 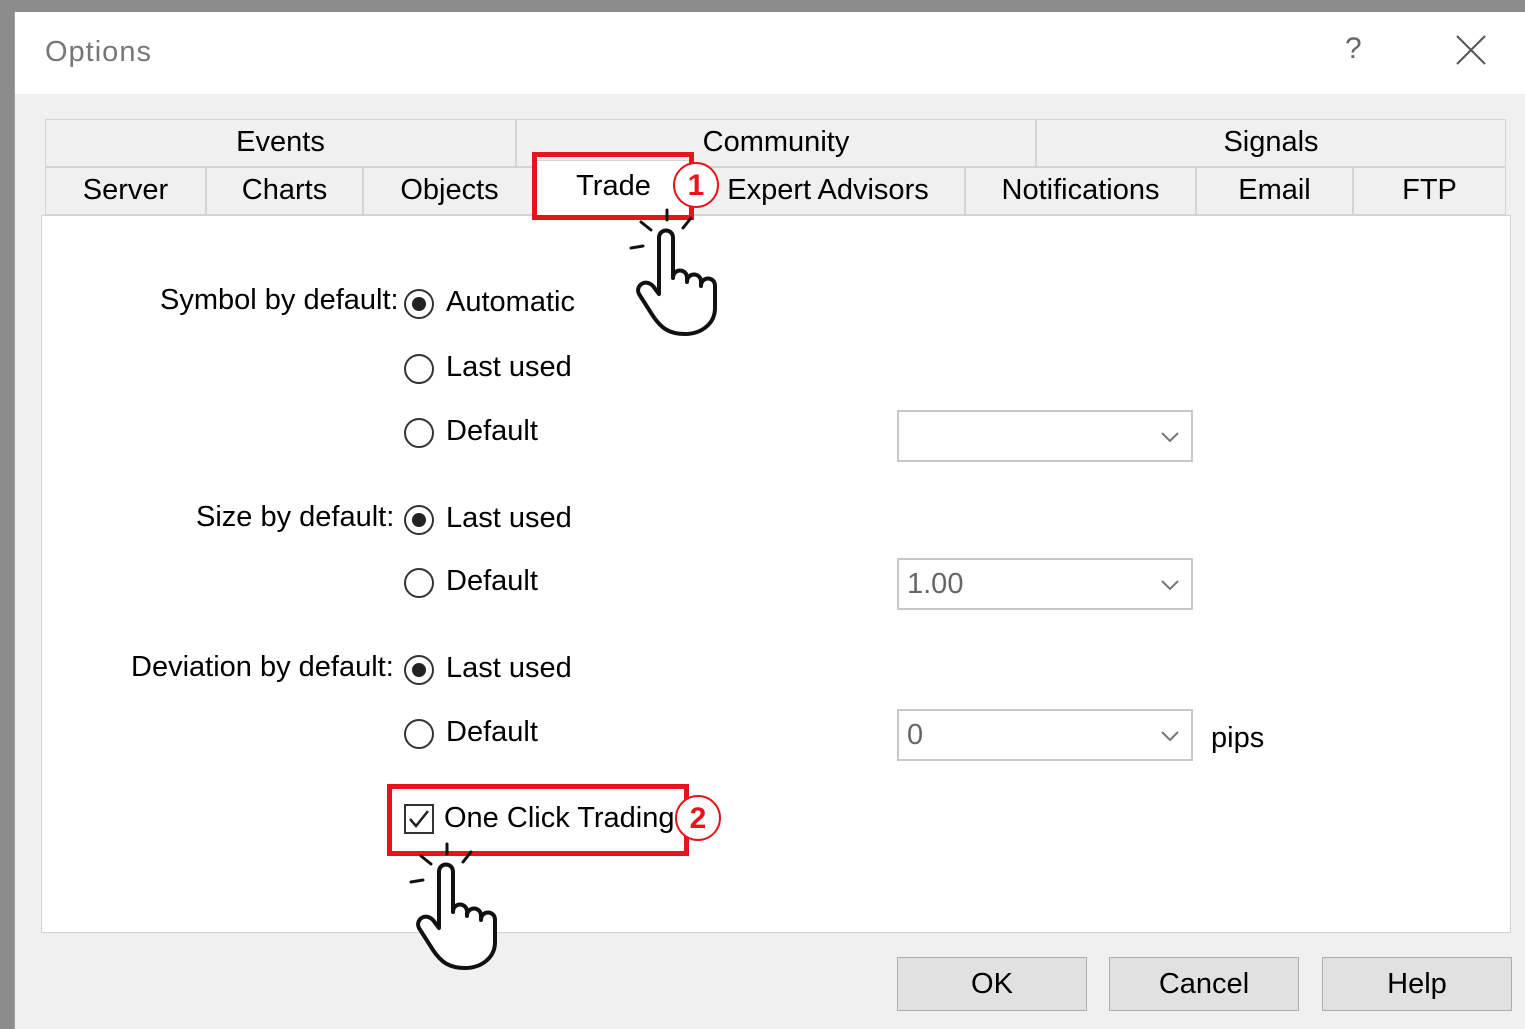 I want to click on ok-button: OK, so click(x=992, y=984).